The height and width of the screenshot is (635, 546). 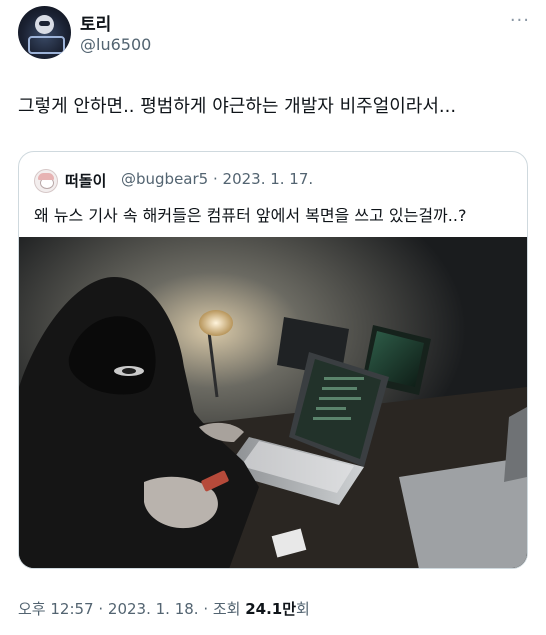 What do you see at coordinates (520, 20) in the screenshot?
I see `more-options-icon: ···` at bounding box center [520, 20].